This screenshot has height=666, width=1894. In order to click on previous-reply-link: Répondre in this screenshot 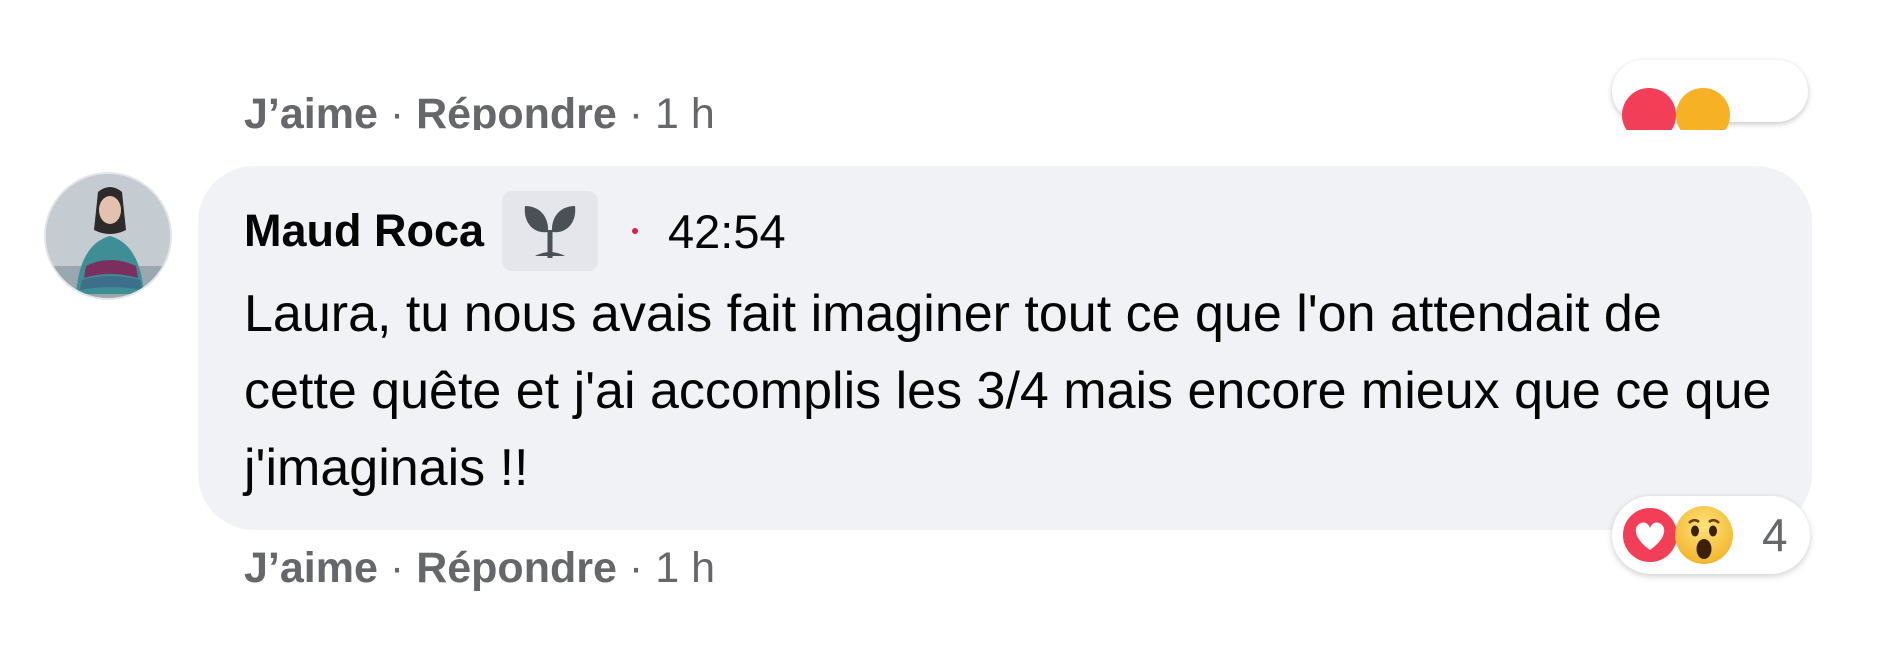, I will do `click(516, 110)`.